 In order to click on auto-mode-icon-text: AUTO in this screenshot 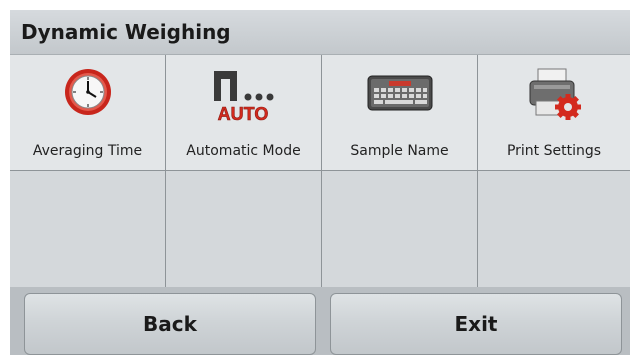, I will do `click(242, 113)`.